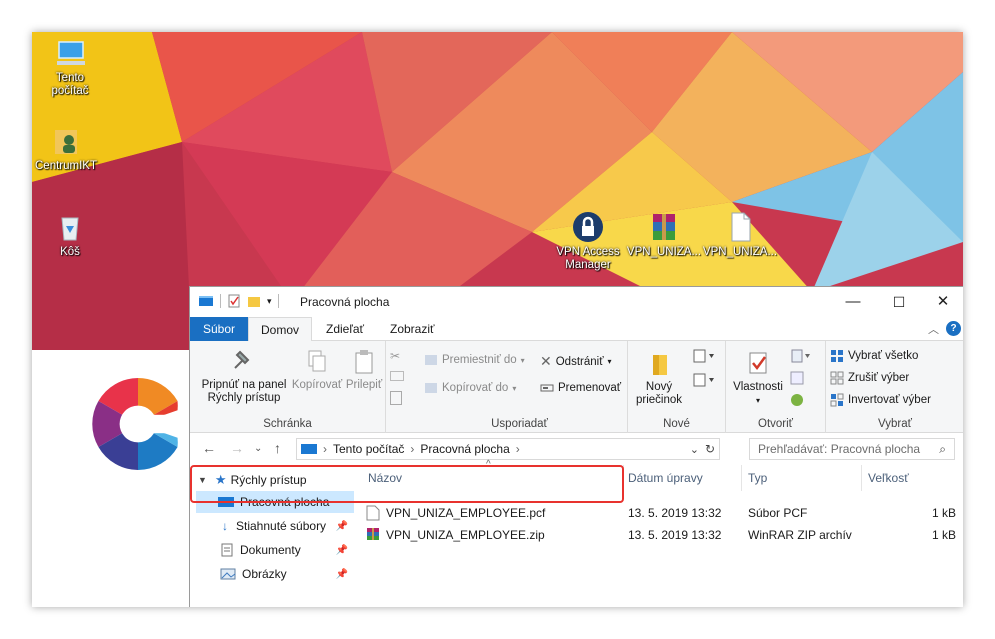 This screenshot has height=639, width=995. What do you see at coordinates (66, 166) in the screenshot?
I see `desktop-icon-label: CentrumIKT` at bounding box center [66, 166].